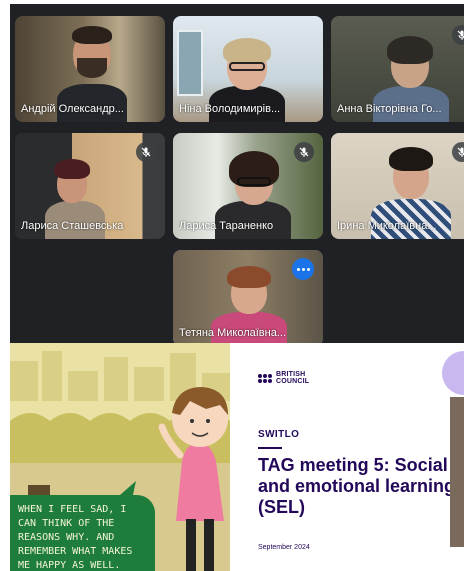 The height and width of the screenshot is (571, 464). What do you see at coordinates (90, 186) in the screenshot?
I see `participant-tile-4: Лариса Сташевська` at bounding box center [90, 186].